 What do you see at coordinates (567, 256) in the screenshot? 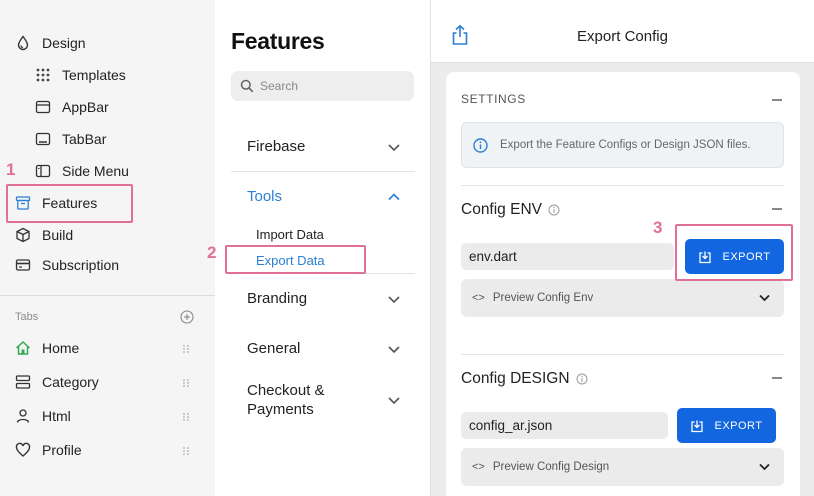
I see `env-filename-field: env.dart` at bounding box center [567, 256].